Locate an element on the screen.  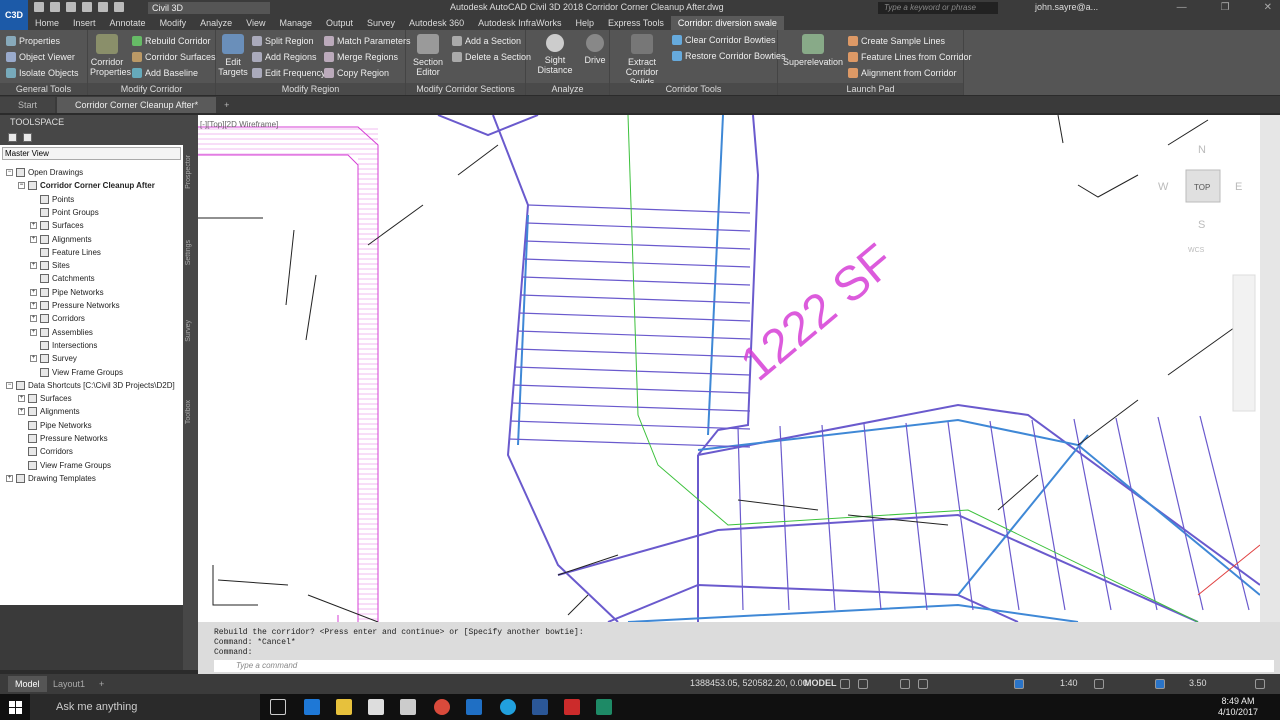
ribbon-tab: Analyze is located at coordinates (216, 23).